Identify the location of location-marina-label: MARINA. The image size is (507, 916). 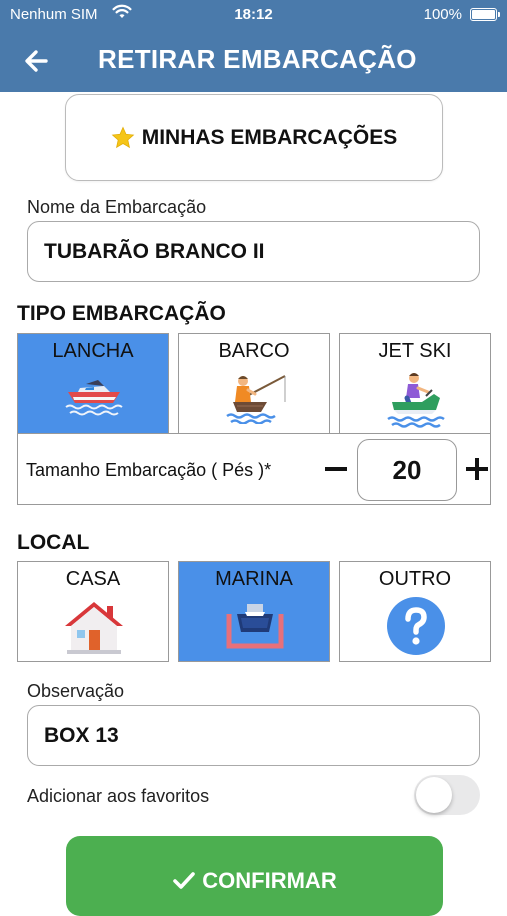
(254, 579).